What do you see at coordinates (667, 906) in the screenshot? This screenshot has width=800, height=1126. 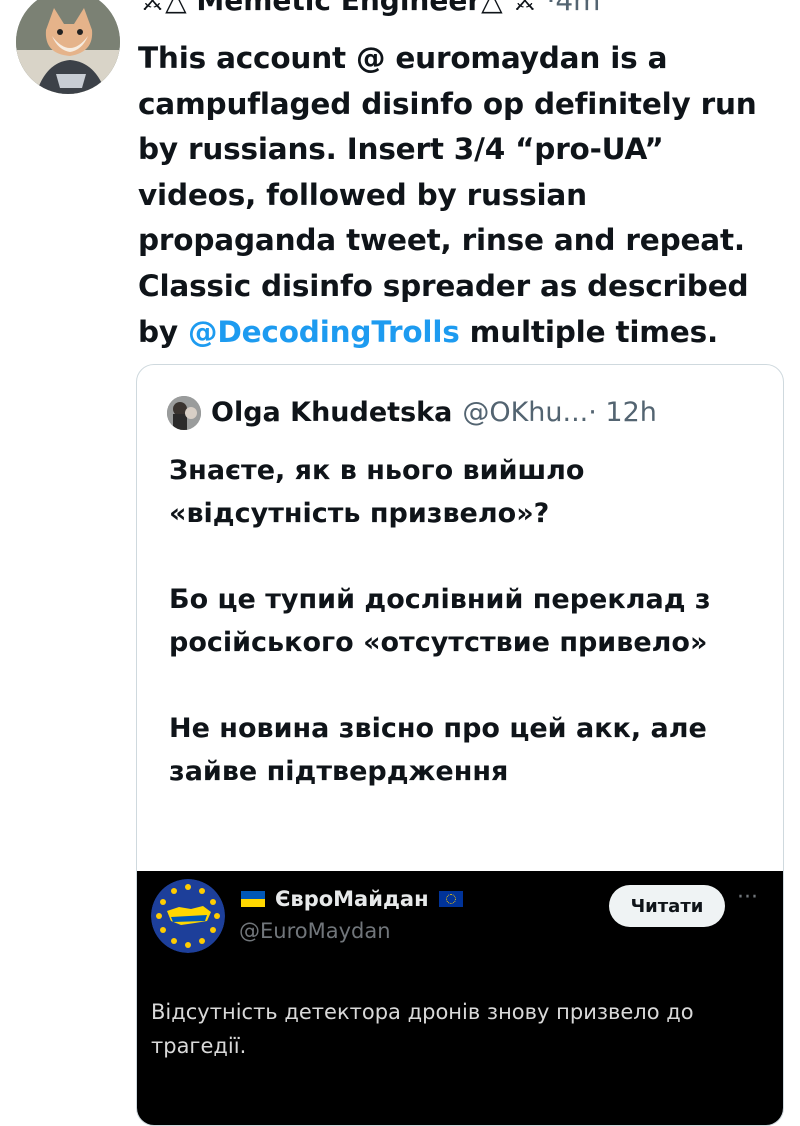 I see `follow-button: Читати` at bounding box center [667, 906].